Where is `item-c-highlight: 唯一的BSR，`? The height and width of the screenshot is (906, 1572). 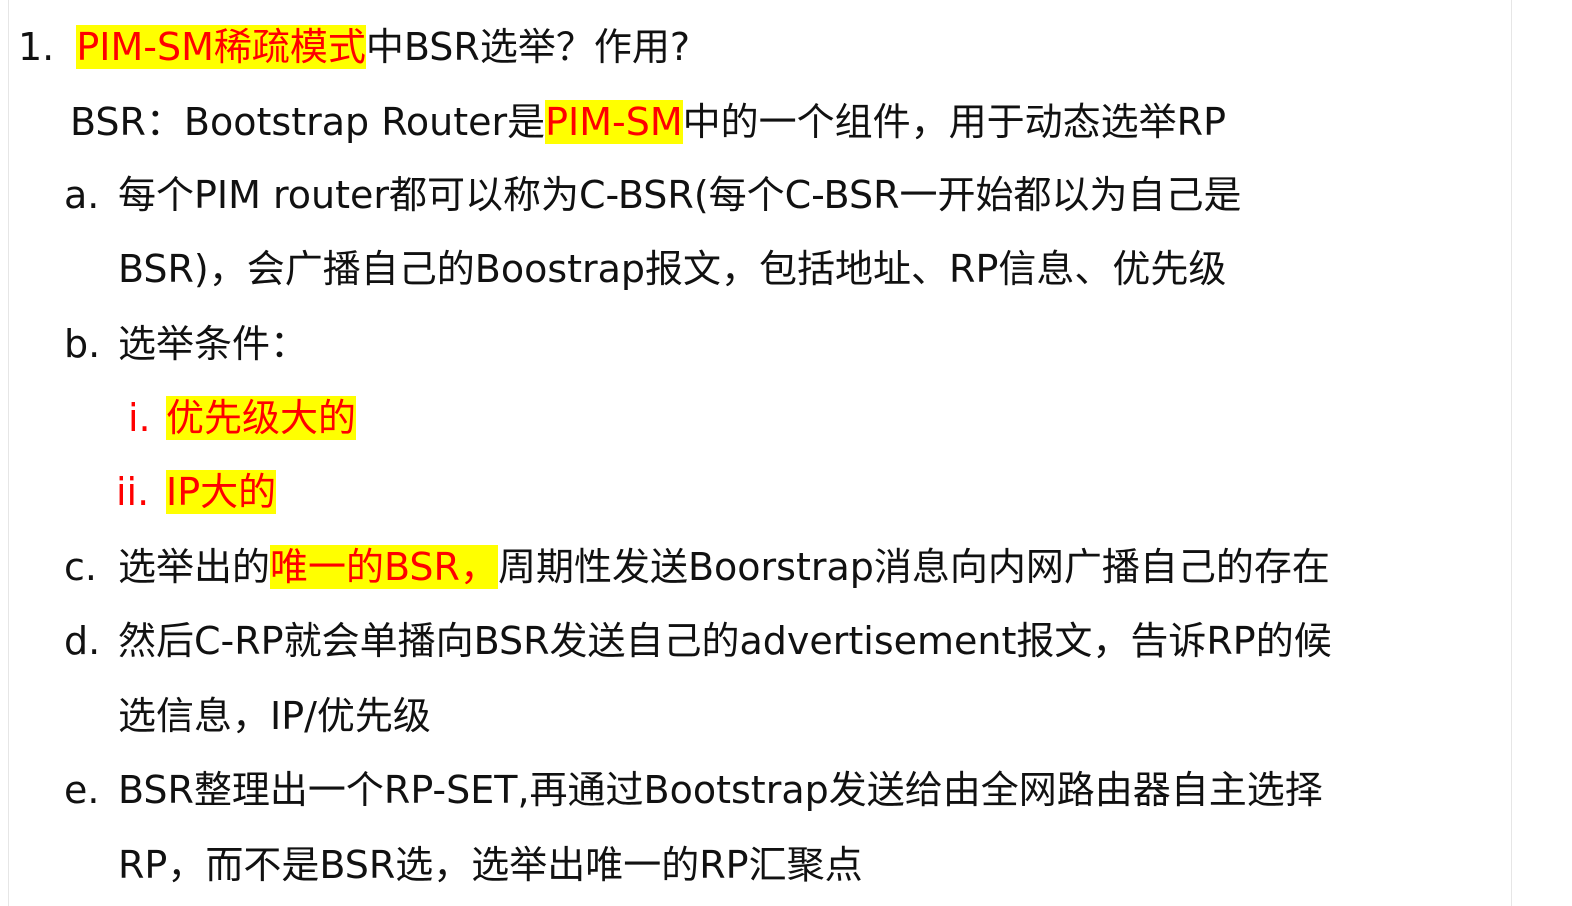 item-c-highlight: 唯一的BSR， is located at coordinates (384, 567).